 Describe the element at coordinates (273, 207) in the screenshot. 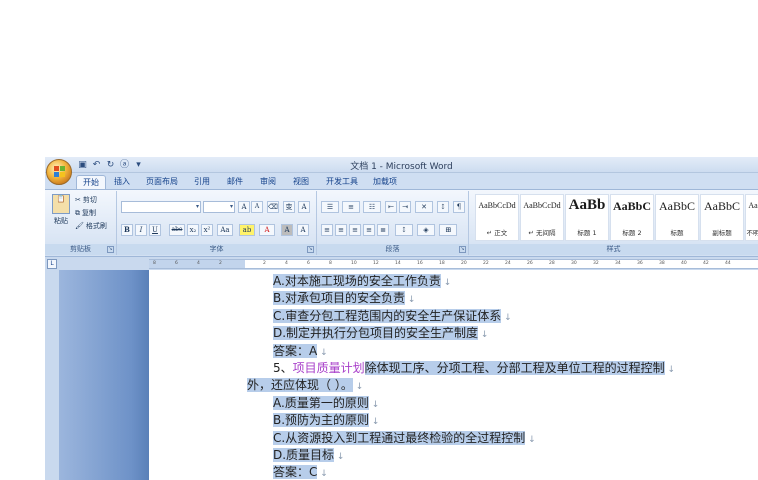

I see `clear-format-icon: ⌫` at that location.